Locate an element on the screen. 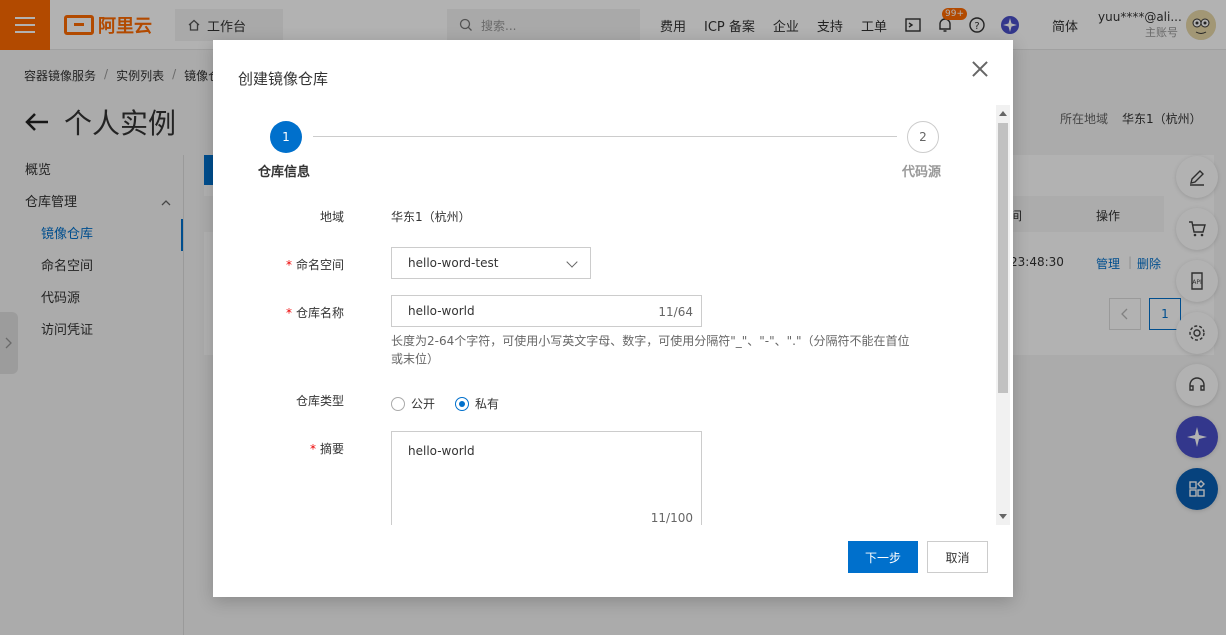  scroll-up-icon is located at coordinates (1003, 113).